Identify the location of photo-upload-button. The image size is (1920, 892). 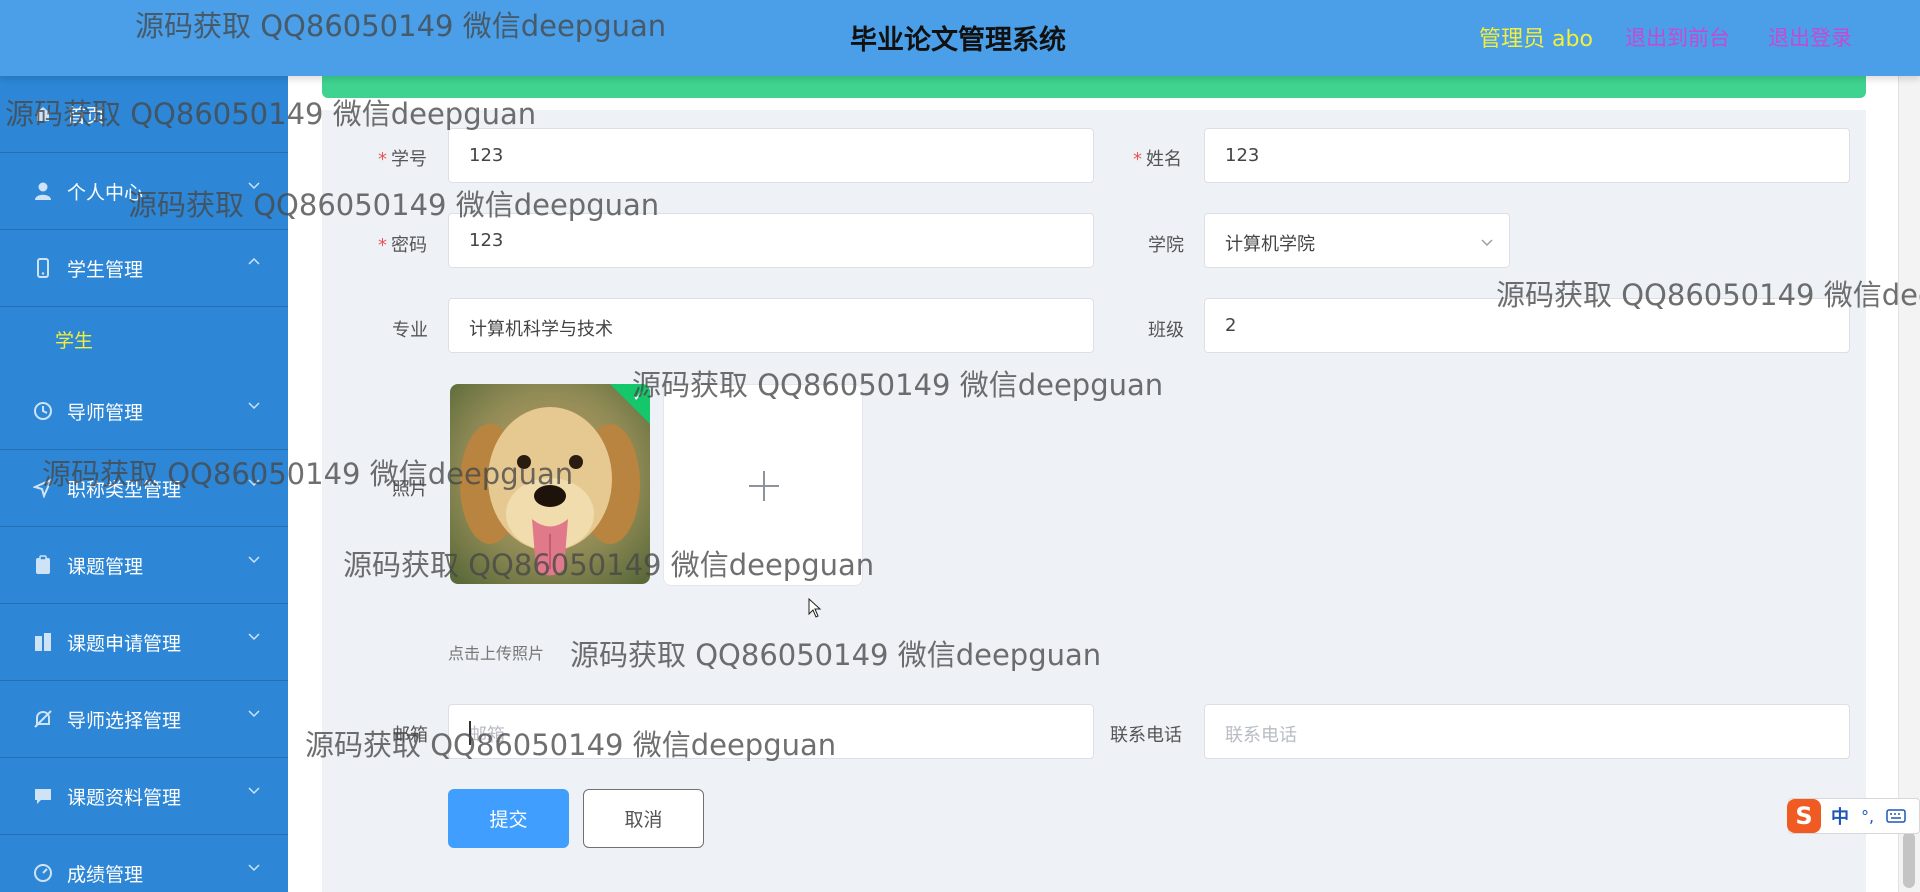
(763, 485).